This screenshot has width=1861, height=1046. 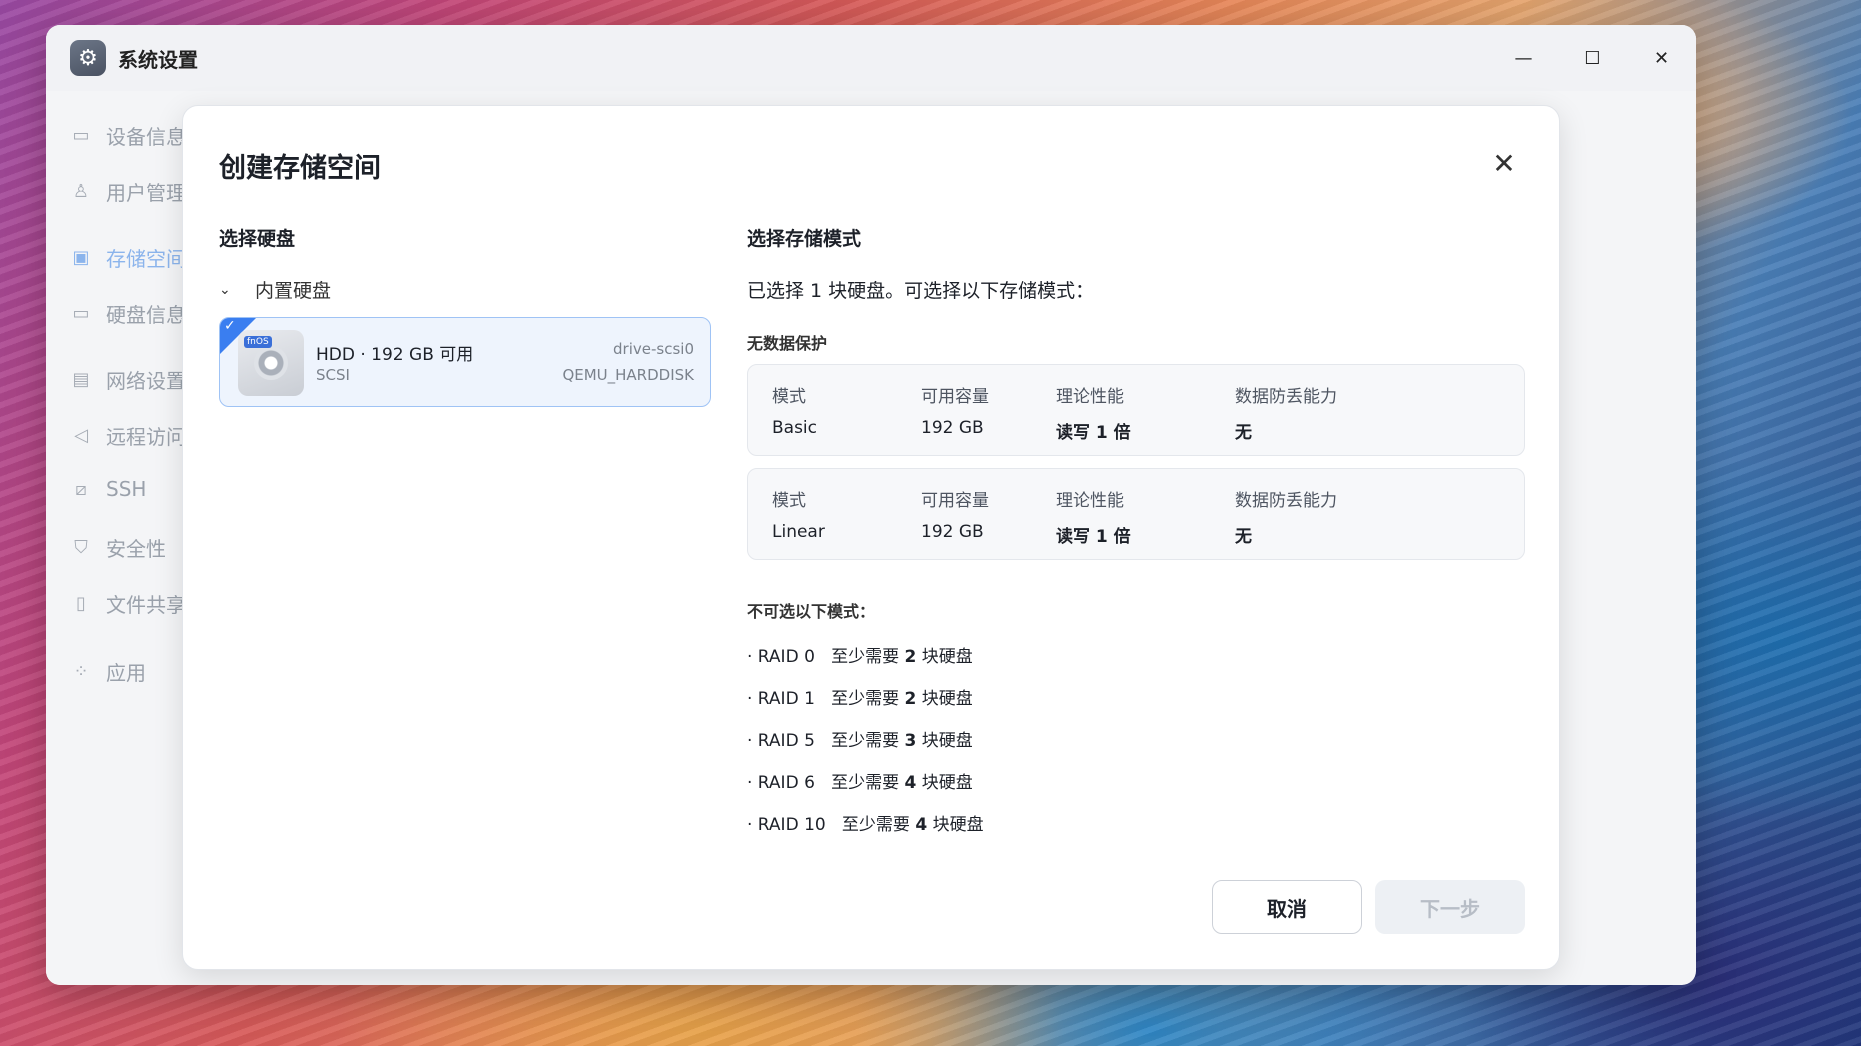 I want to click on maximize-button: ☐, so click(x=1592, y=58).